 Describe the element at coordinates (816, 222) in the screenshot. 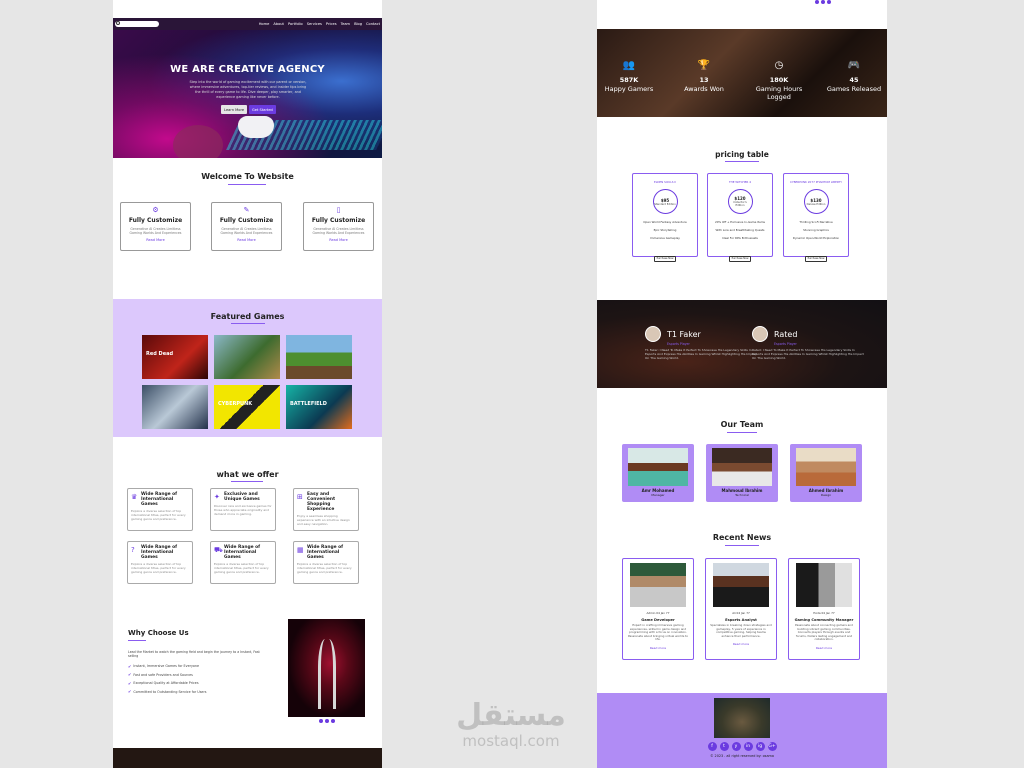

I see `plan-feature: Thrilling Sci-Fi Narrative` at that location.